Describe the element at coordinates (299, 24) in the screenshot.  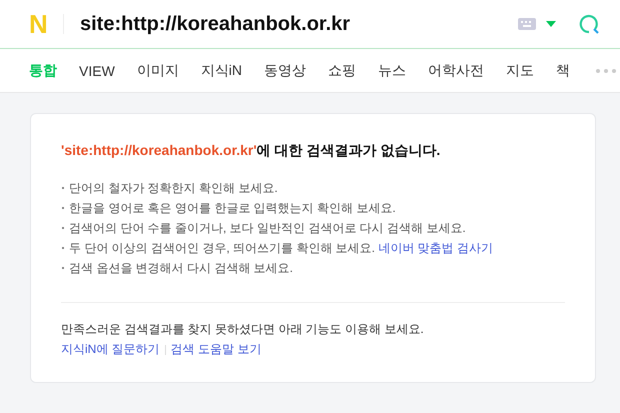
I see `search-field: site:http://koreahanbok.or.kr` at that location.